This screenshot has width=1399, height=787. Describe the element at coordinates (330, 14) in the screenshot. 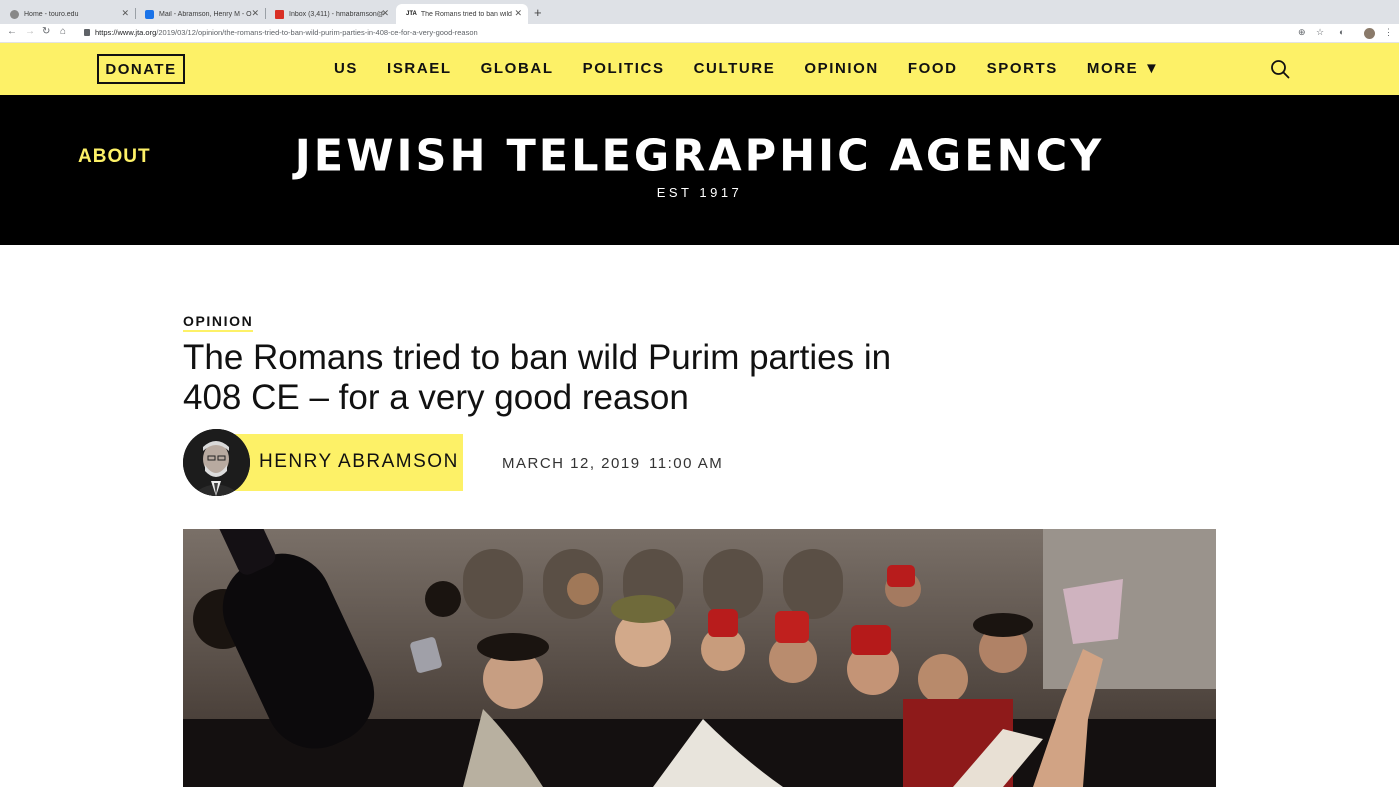

I see `browser-tab: Inbox (3,411) - hmabramson@ ✕` at that location.